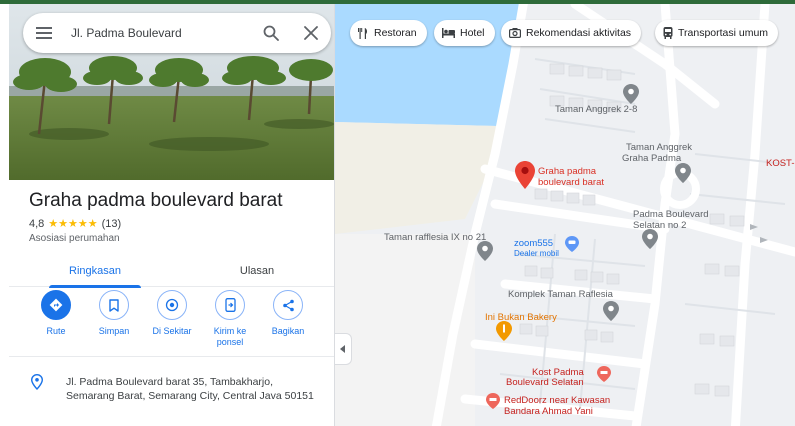 This screenshot has width=795, height=426. I want to click on bookmark-icon, so click(114, 305).